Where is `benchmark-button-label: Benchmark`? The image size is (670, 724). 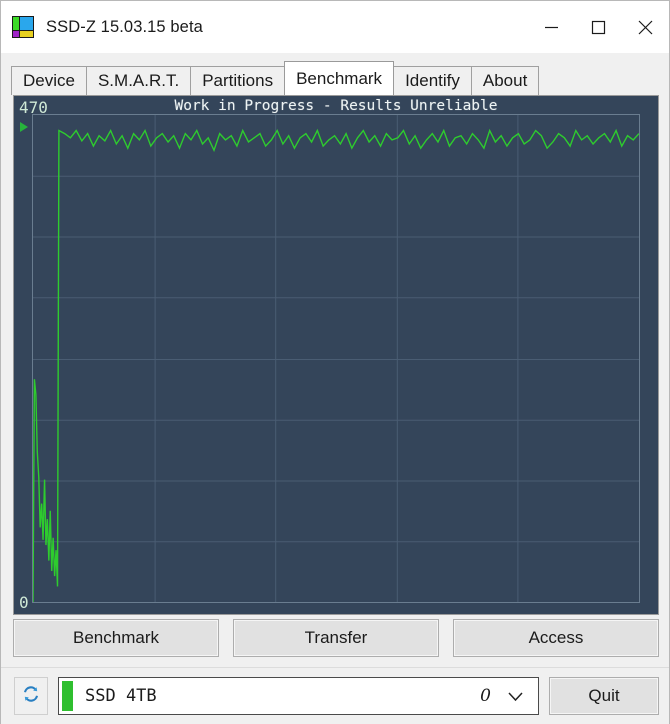 benchmark-button-label: Benchmark is located at coordinates (116, 637).